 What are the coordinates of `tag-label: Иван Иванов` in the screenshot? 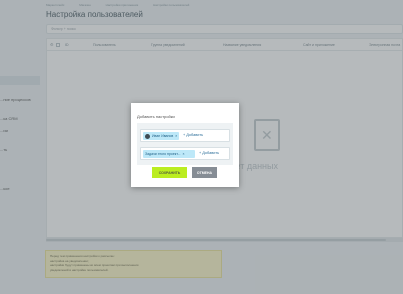 It's located at (163, 136).